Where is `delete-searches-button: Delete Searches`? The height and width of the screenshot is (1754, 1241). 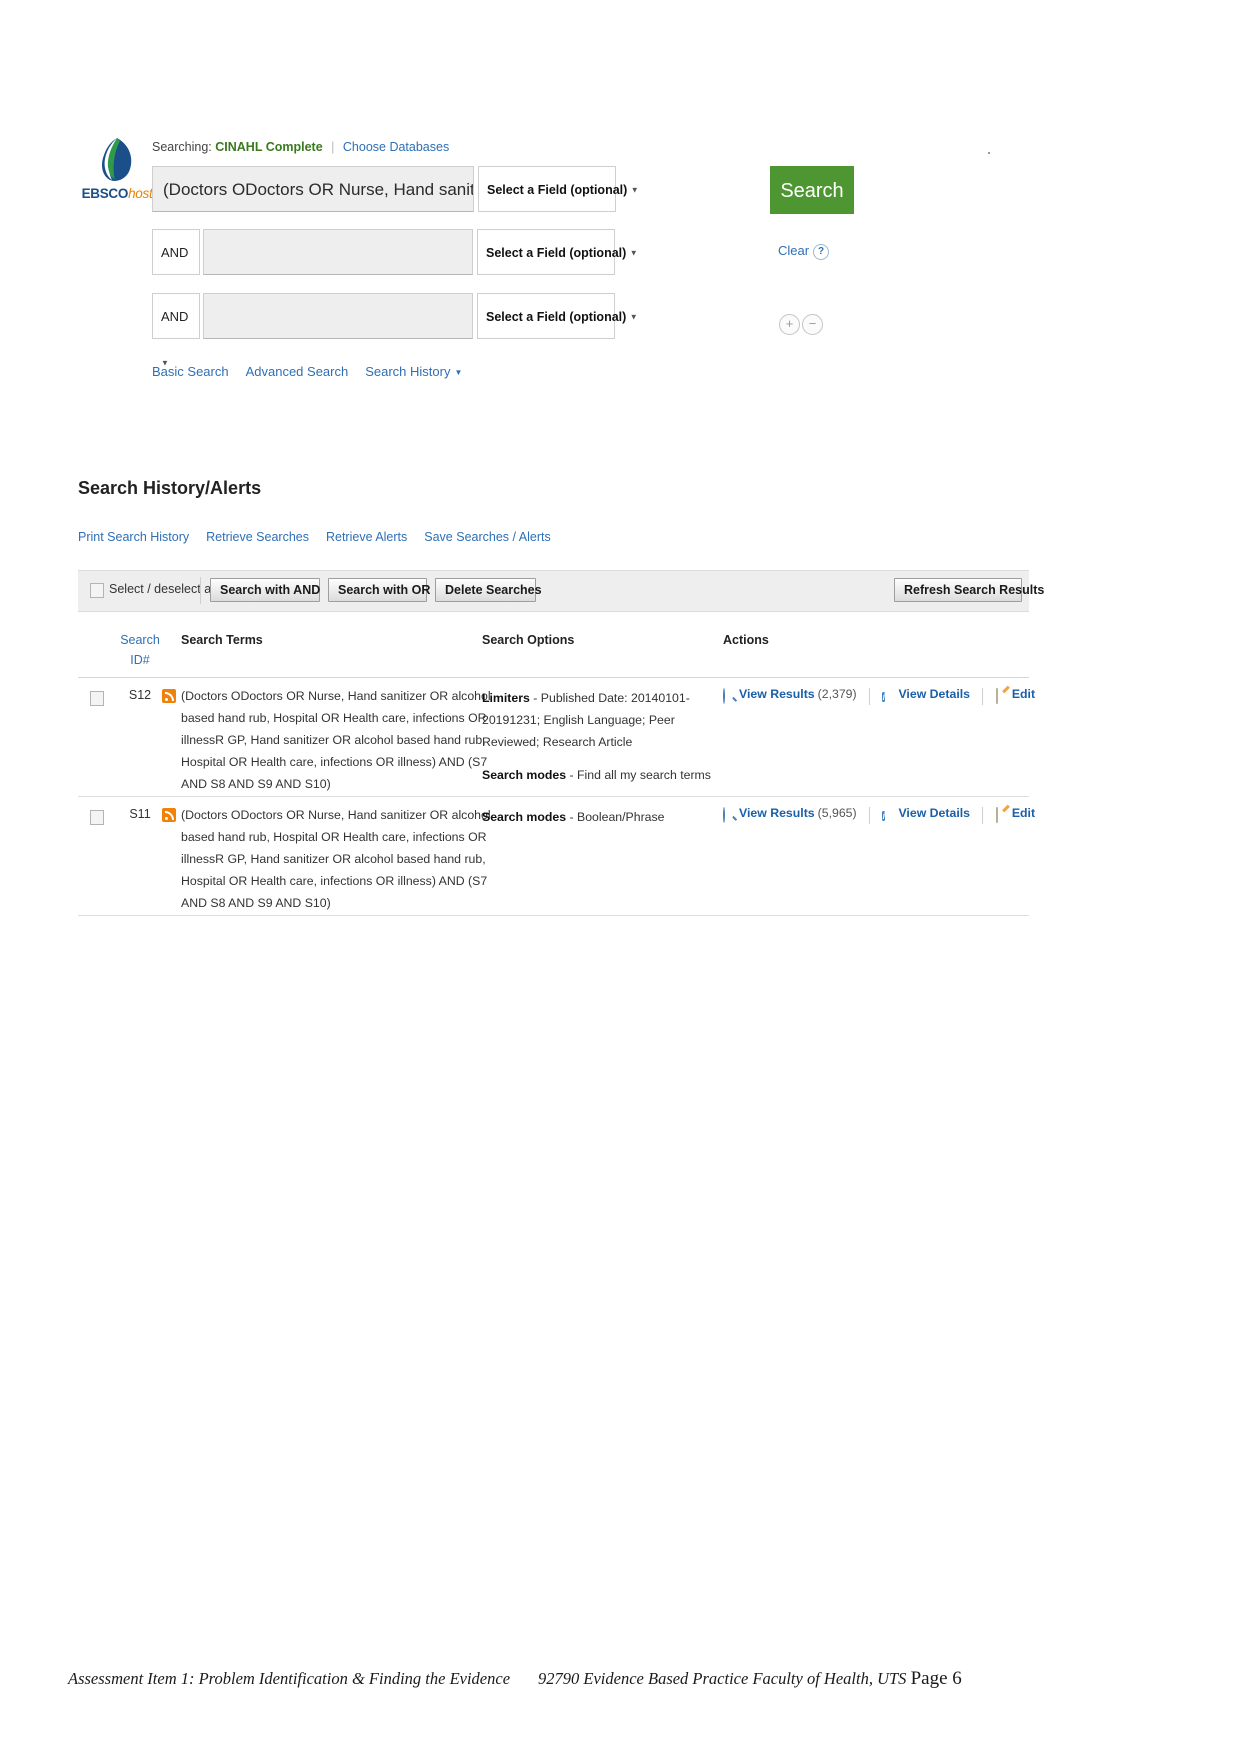 delete-searches-button: Delete Searches is located at coordinates (488, 590).